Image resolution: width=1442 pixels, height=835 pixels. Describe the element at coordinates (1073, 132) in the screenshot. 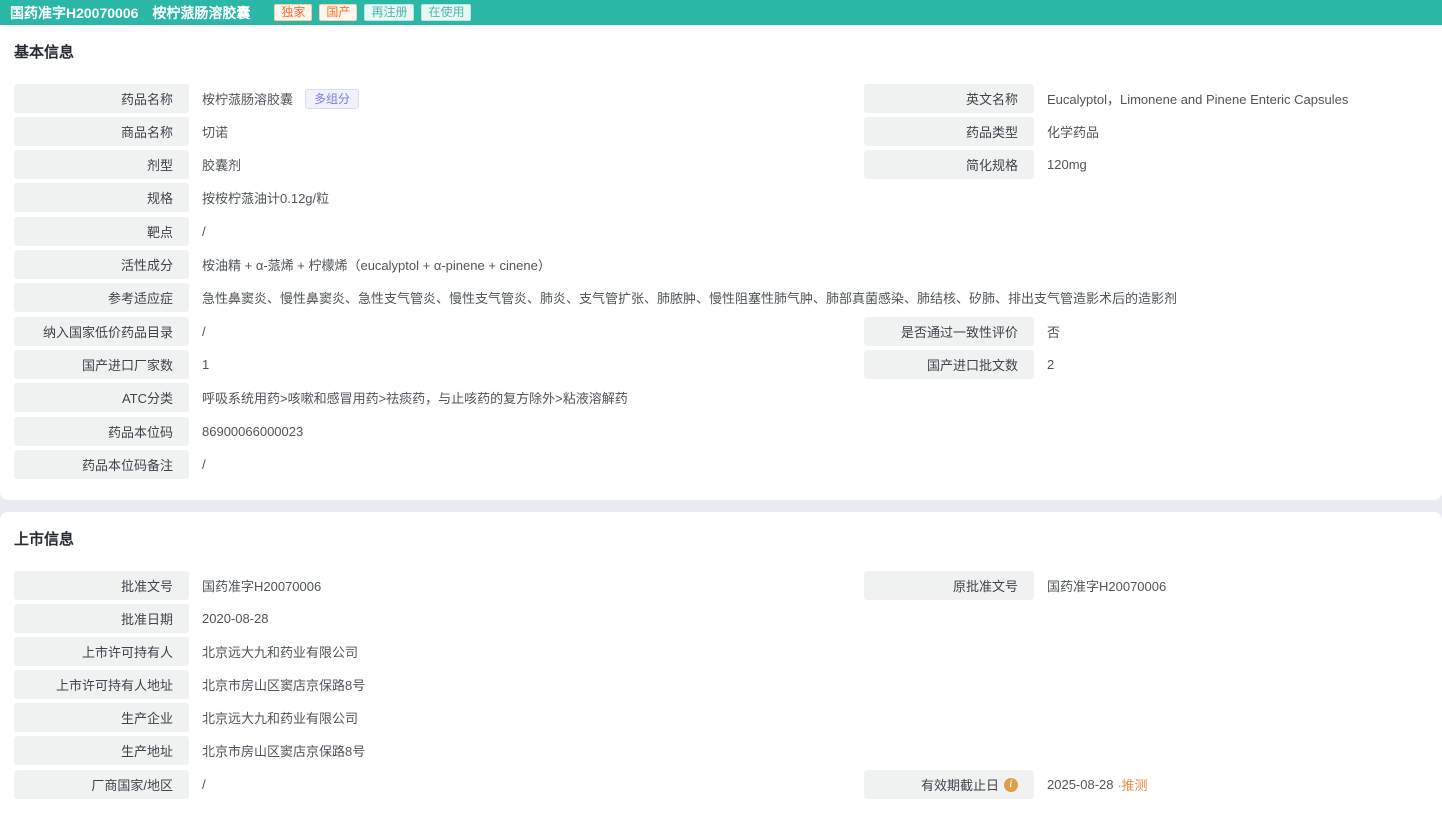

I see `drug-type-value: 化学药品` at that location.